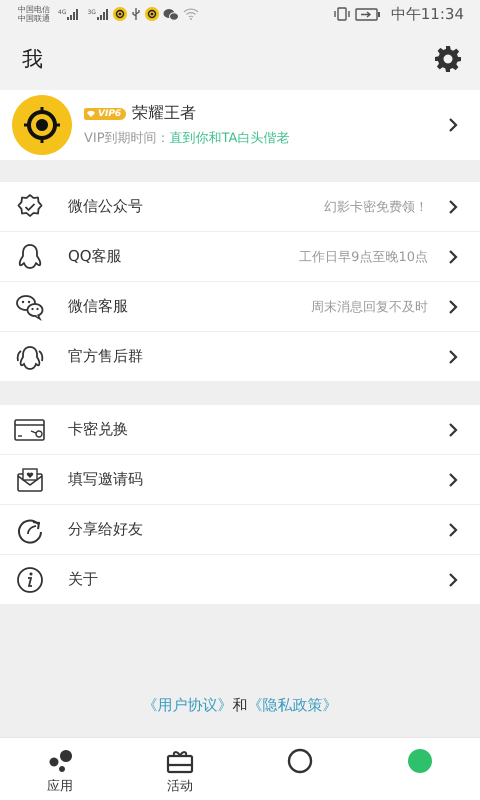 The width and height of the screenshot is (480, 800). I want to click on menu-hint: 幻影卡密免费领！, so click(376, 207).